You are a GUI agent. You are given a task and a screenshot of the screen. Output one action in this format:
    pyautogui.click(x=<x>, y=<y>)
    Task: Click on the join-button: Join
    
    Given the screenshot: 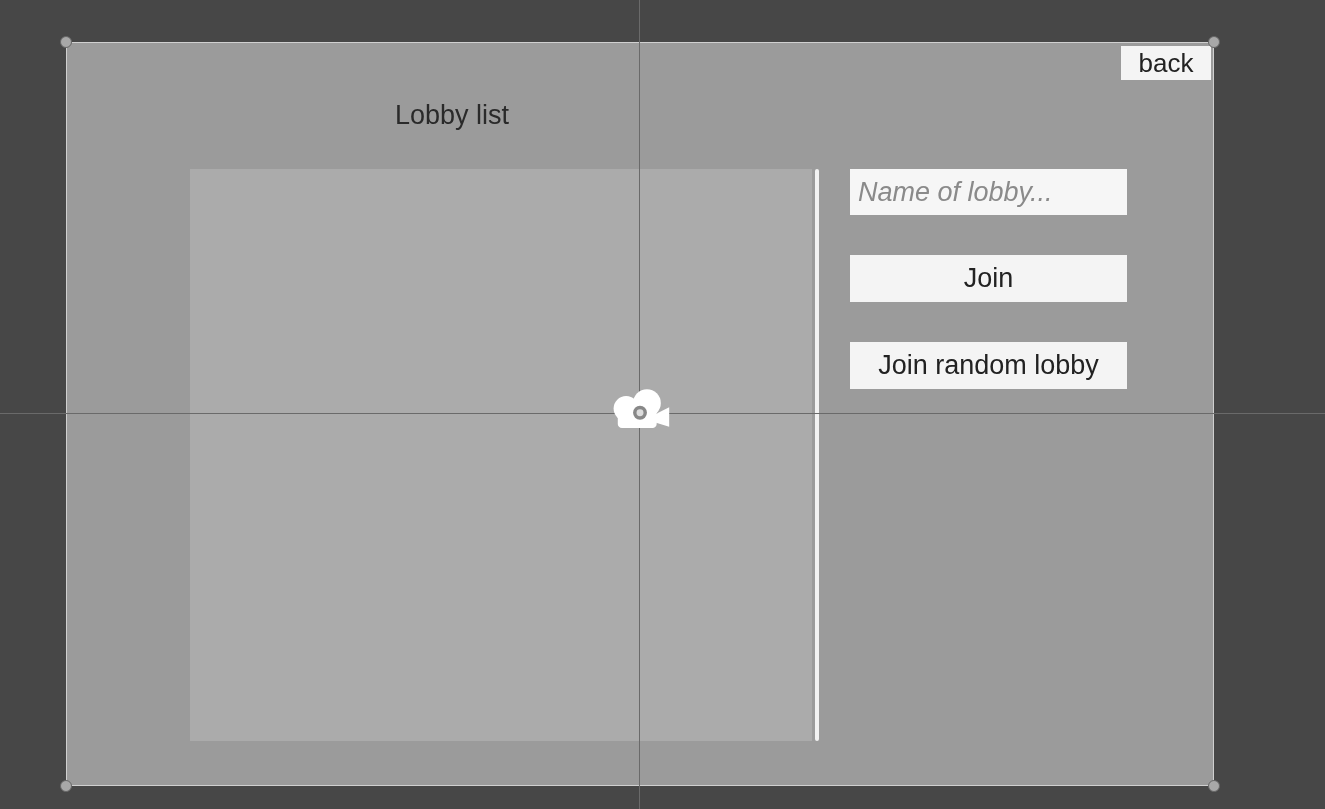 What is the action you would take?
    pyautogui.click(x=988, y=278)
    